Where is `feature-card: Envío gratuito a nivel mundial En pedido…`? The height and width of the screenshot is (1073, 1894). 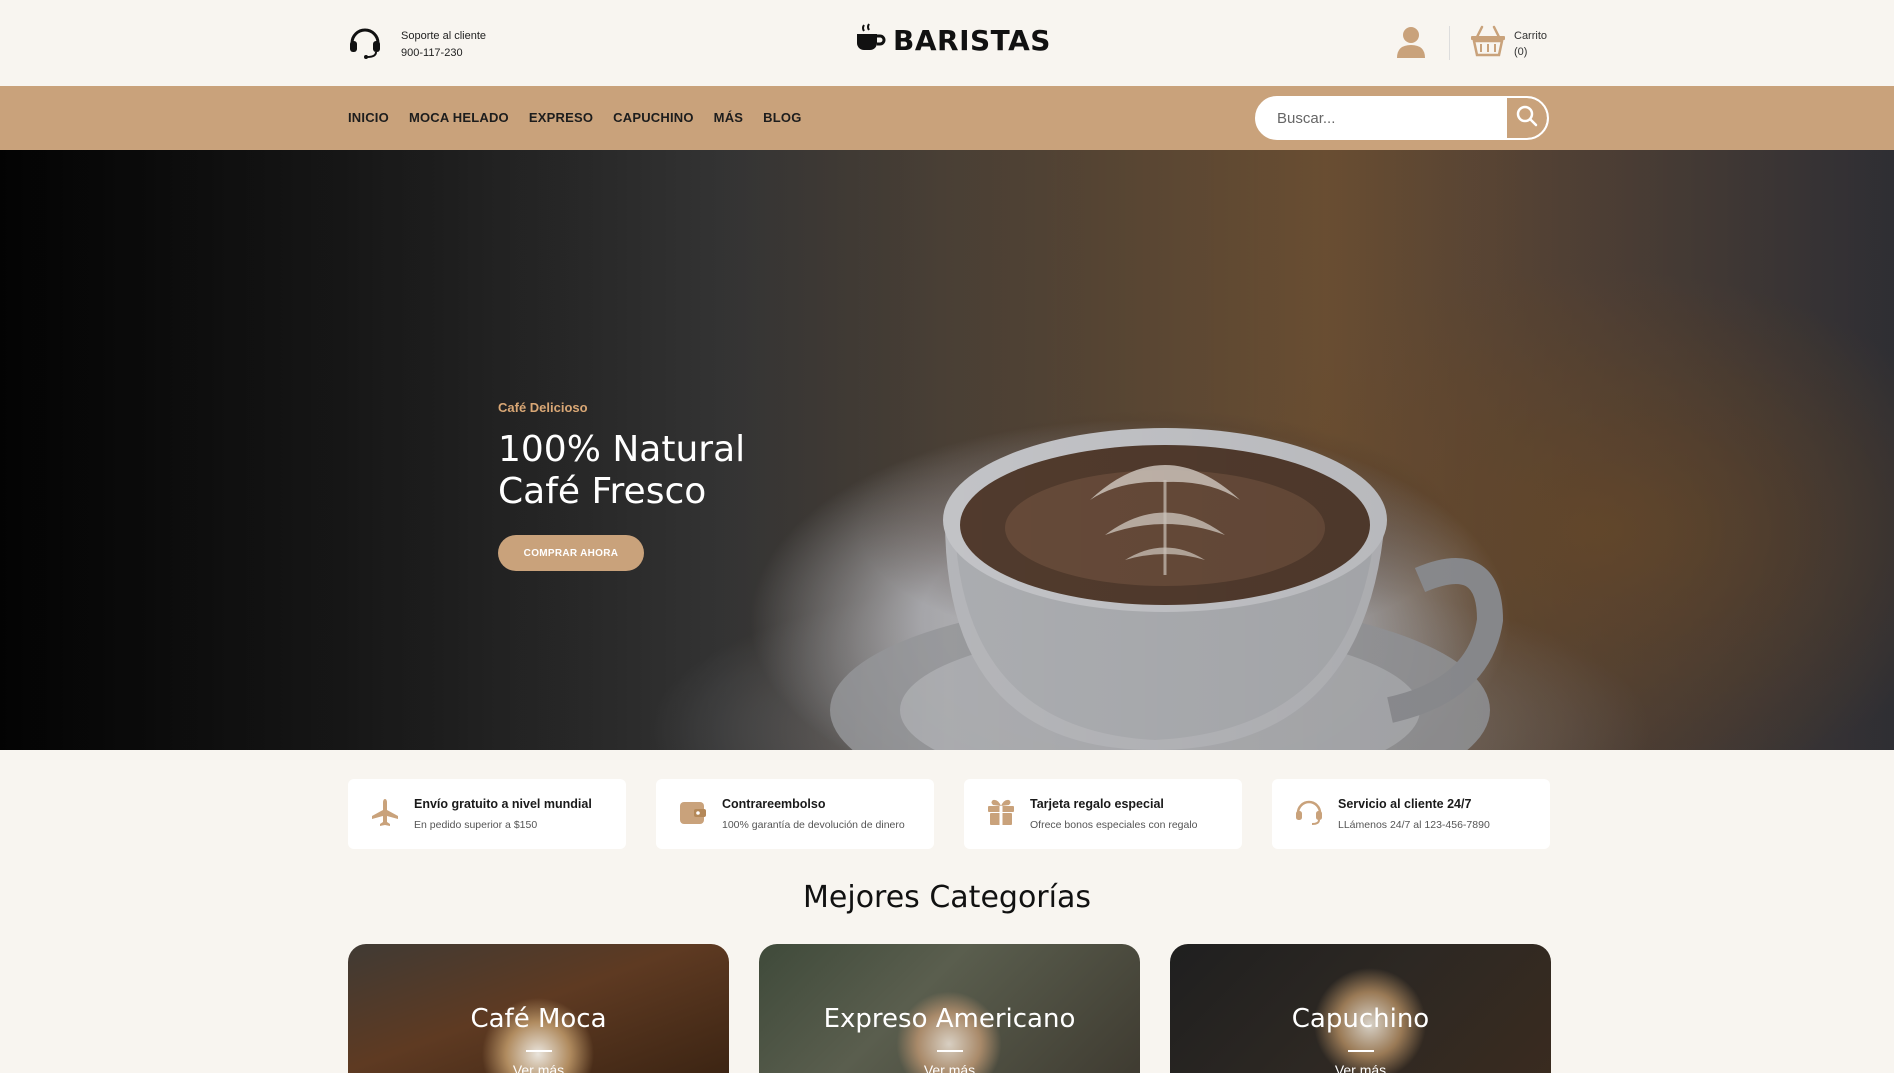
feature-card: Envío gratuito a nivel mundial En pedido… is located at coordinates (487, 814).